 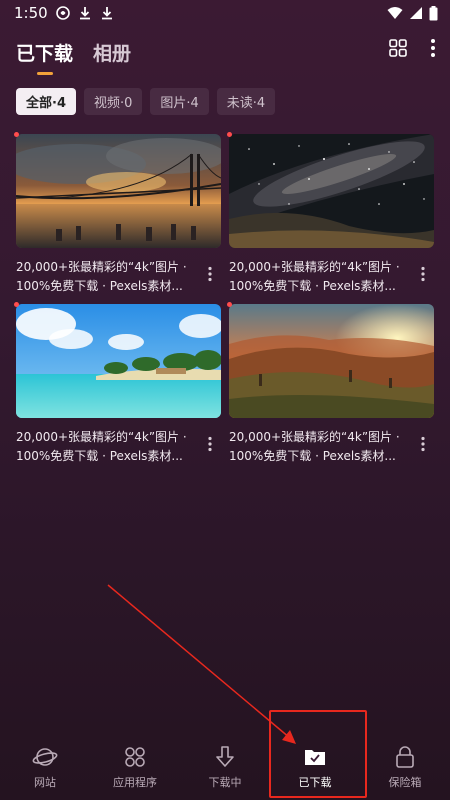 What do you see at coordinates (225, 782) in the screenshot?
I see `nav-downloading-label: 下载中` at bounding box center [225, 782].